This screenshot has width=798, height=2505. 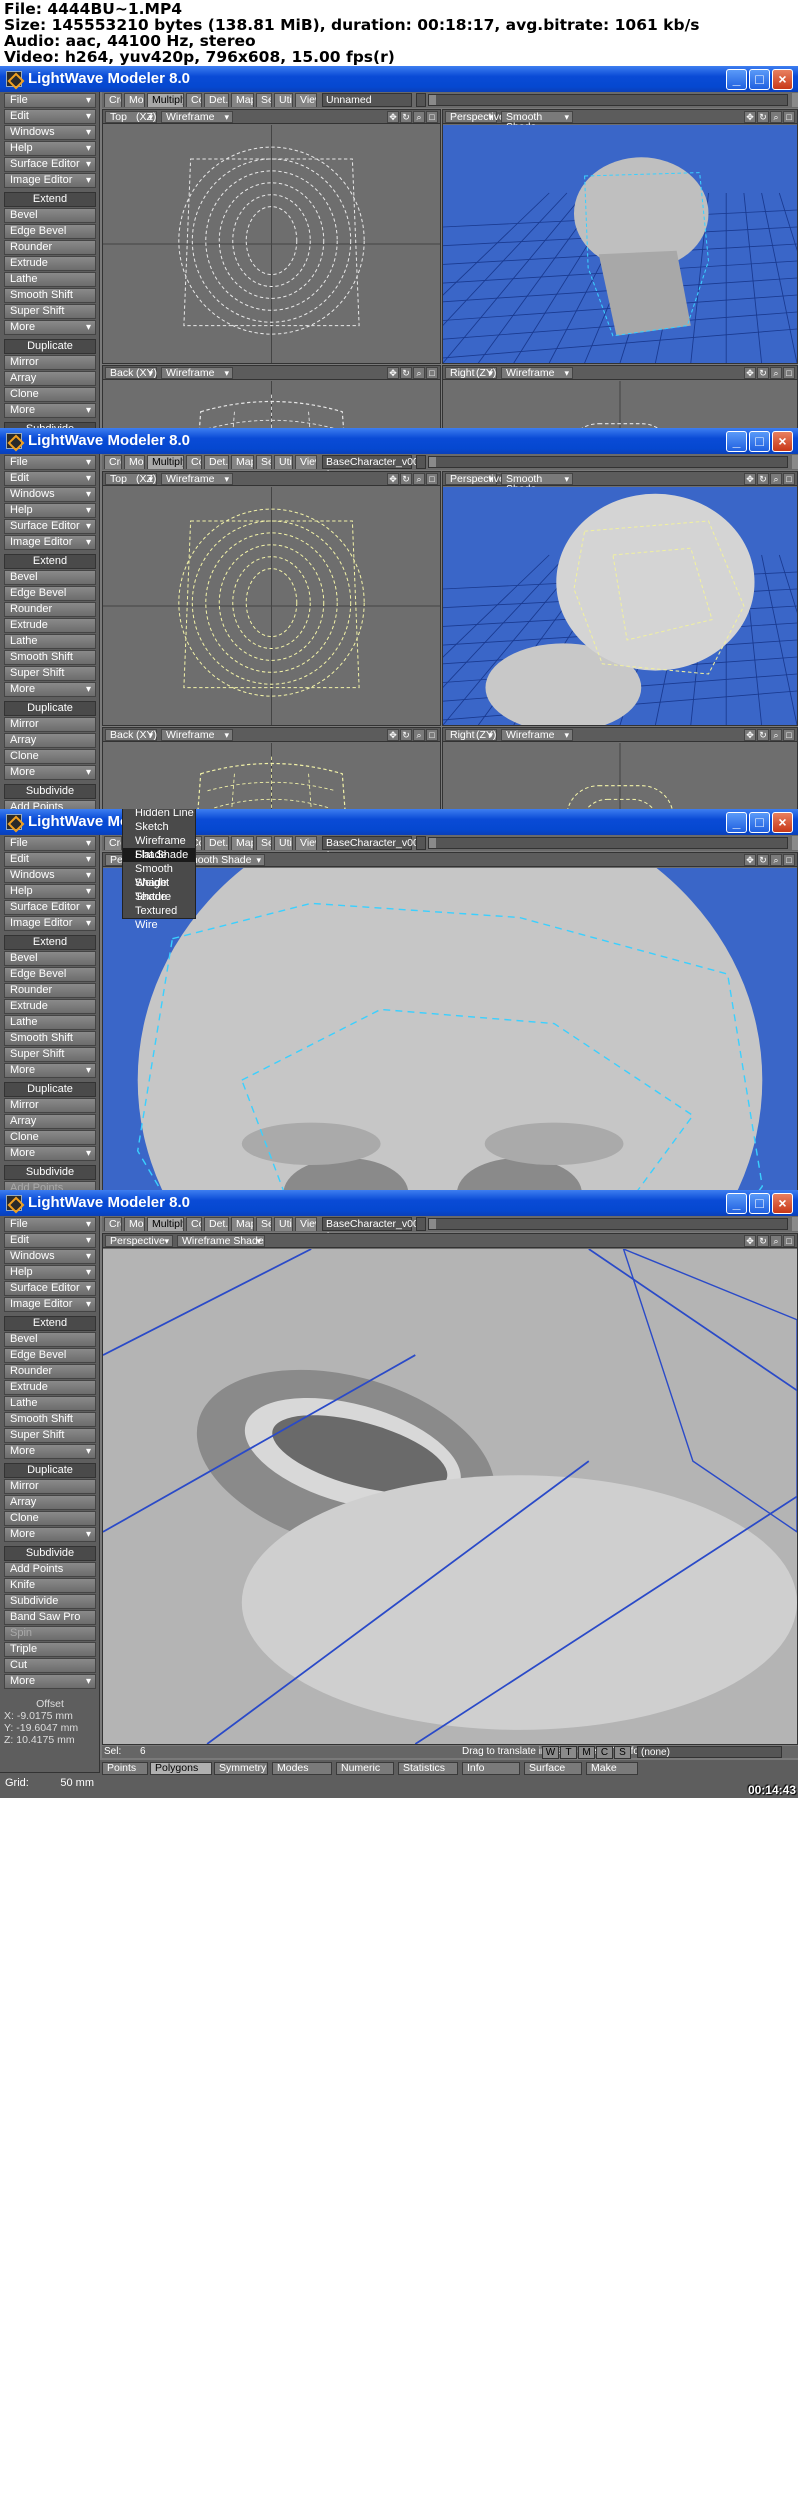 What do you see at coordinates (491, 1768) in the screenshot?
I see `info-button: Info` at bounding box center [491, 1768].